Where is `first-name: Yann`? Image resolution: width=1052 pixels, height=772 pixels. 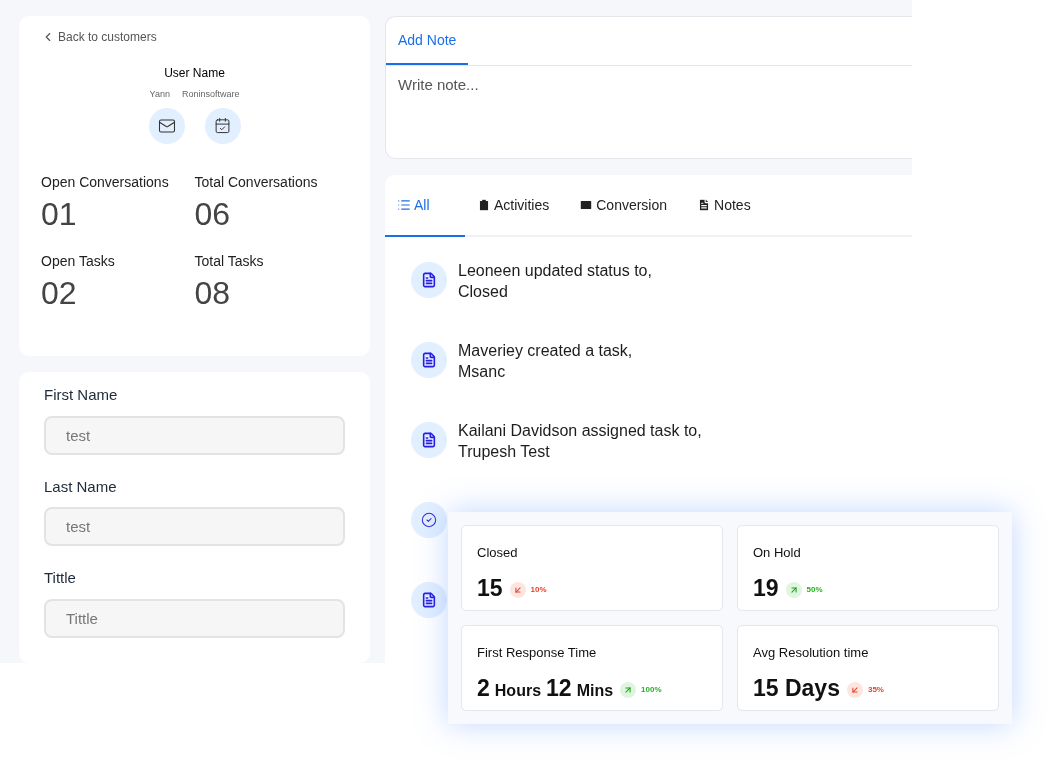 first-name: Yann is located at coordinates (159, 94).